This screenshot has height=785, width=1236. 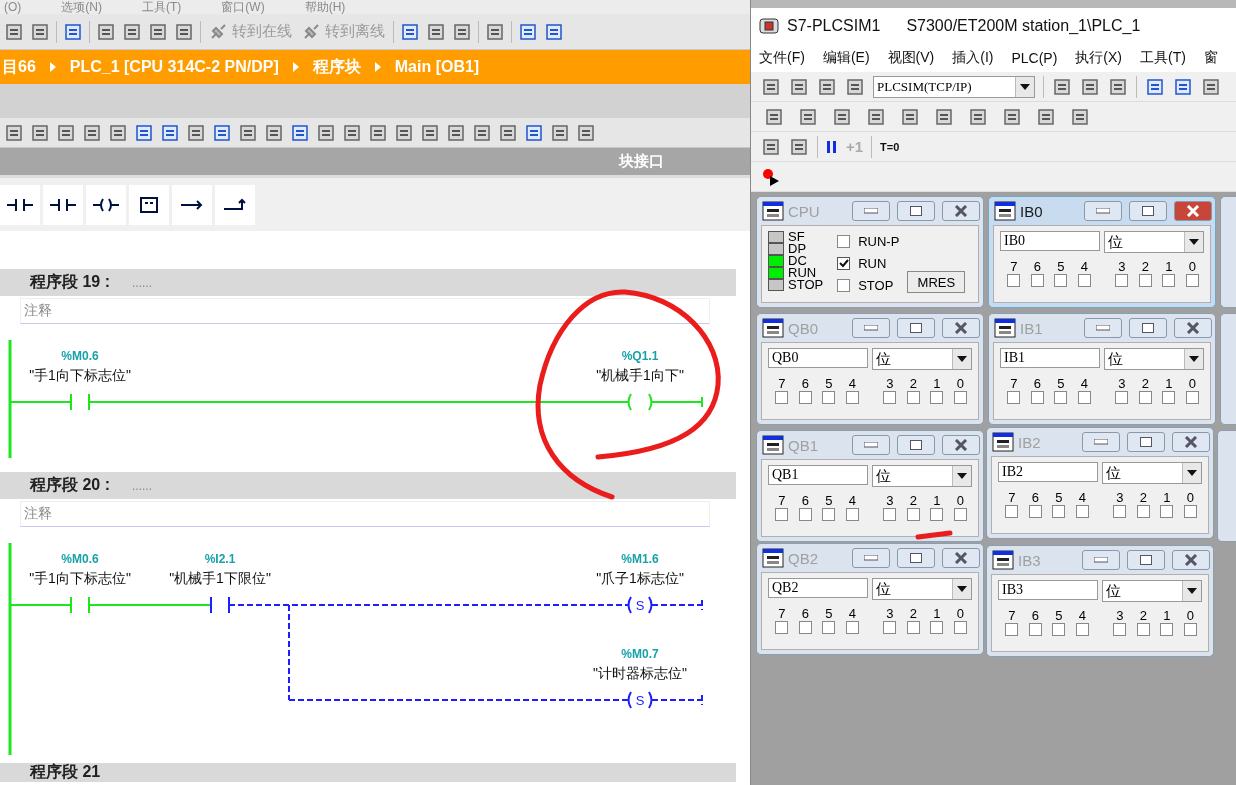 I want to click on pause-icon, so click(x=832, y=146).